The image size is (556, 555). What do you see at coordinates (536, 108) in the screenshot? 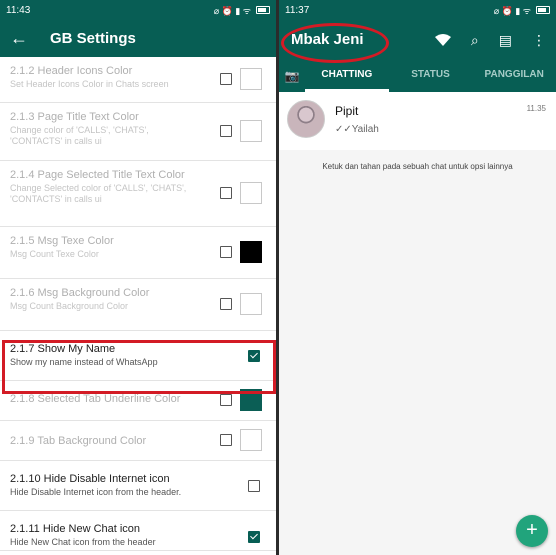
I see `chat-time: 11.35` at bounding box center [536, 108].